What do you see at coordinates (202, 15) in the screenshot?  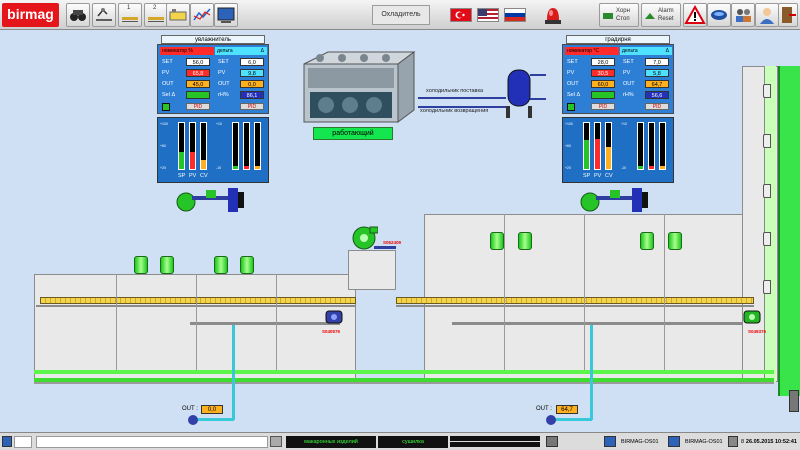 I see `trend-icon` at bounding box center [202, 15].